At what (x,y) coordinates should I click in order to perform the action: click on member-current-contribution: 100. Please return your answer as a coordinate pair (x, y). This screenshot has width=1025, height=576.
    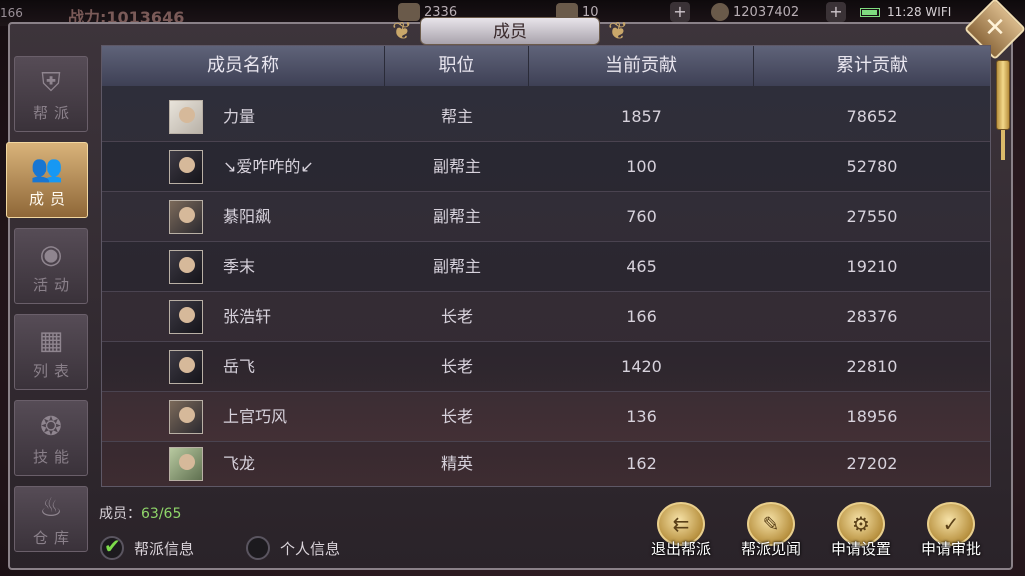
    Looking at the image, I should click on (641, 166).